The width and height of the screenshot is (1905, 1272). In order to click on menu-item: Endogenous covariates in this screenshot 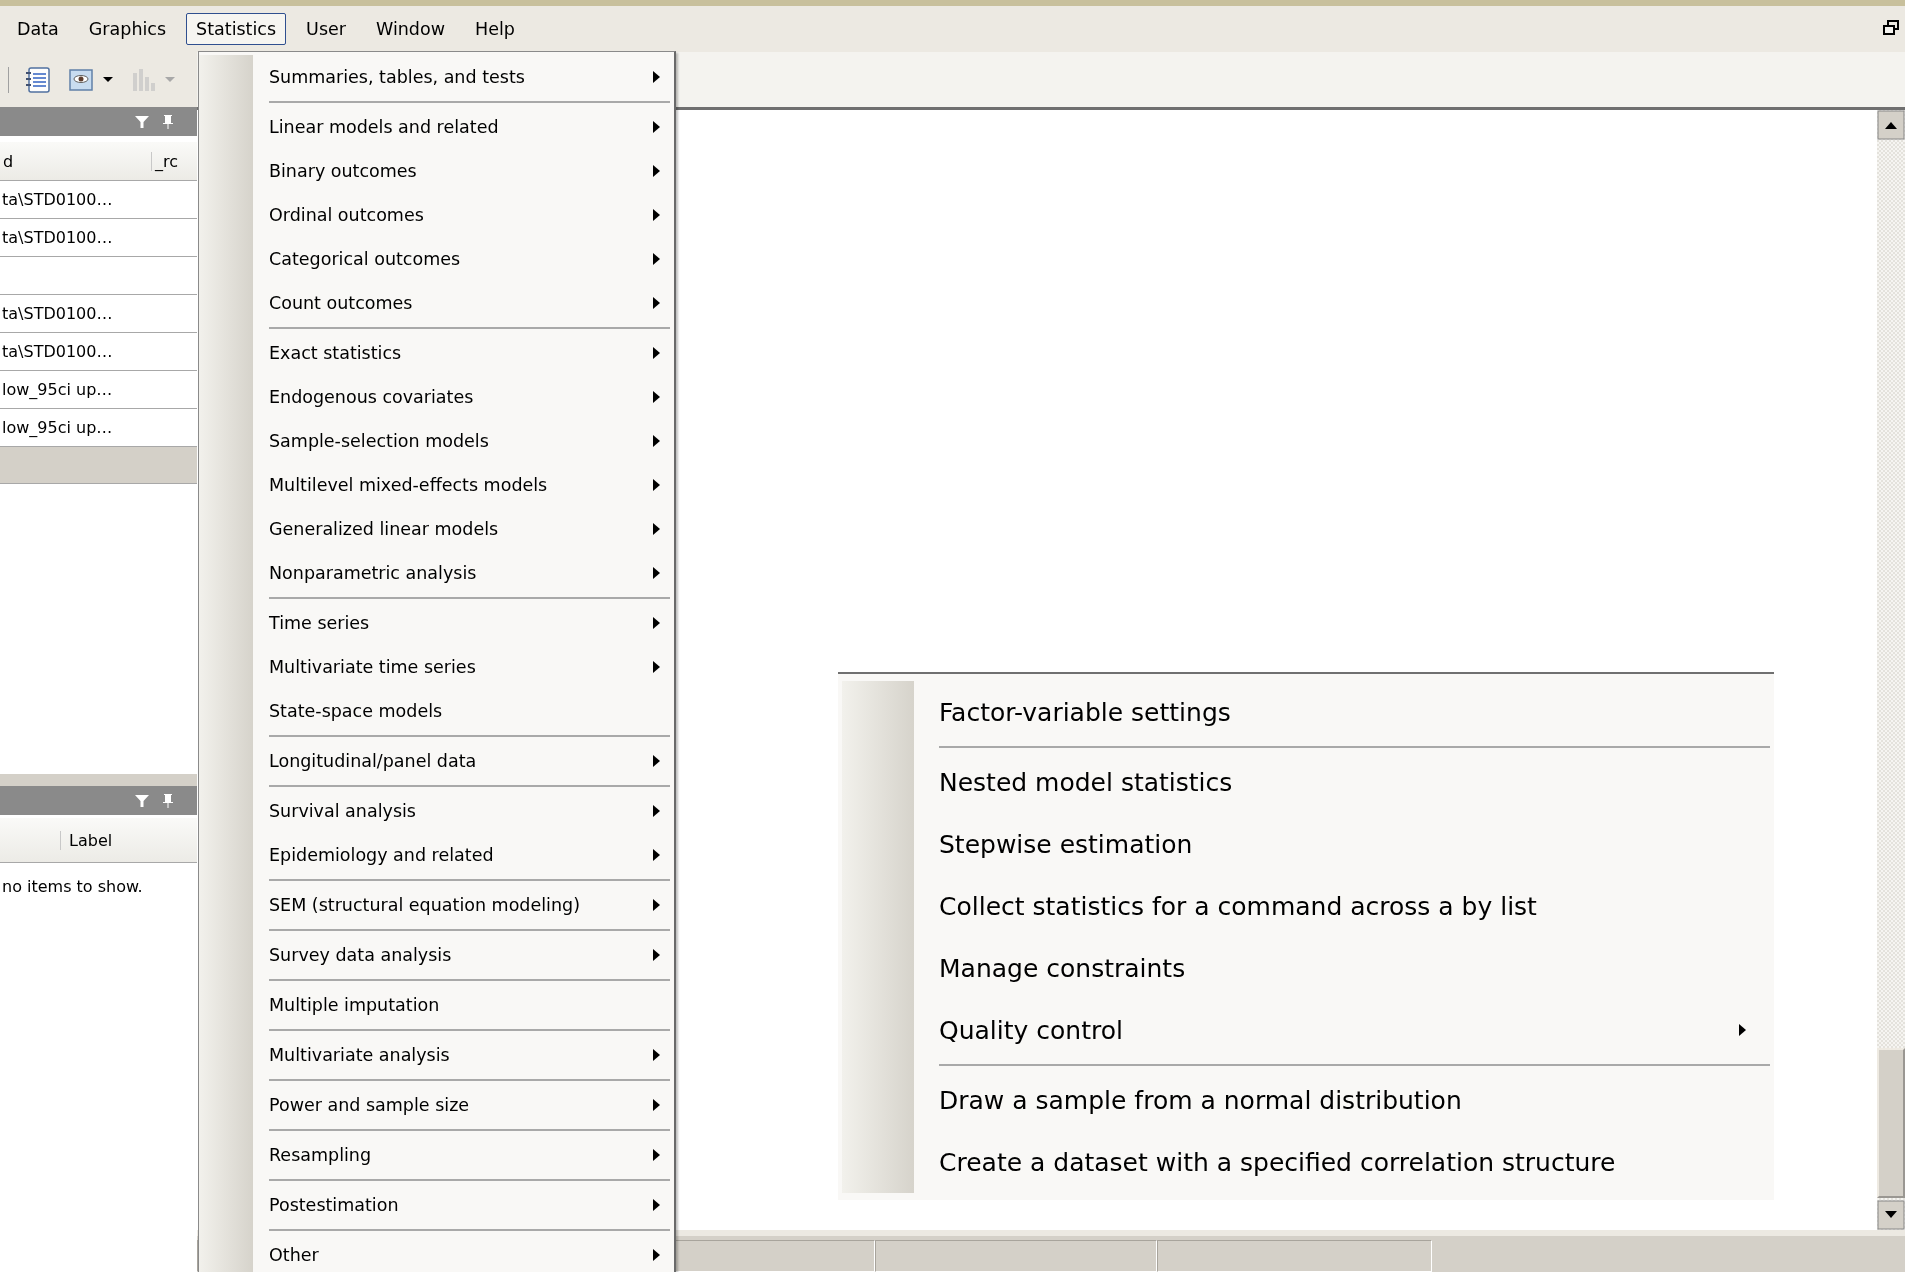, I will do `click(371, 397)`.